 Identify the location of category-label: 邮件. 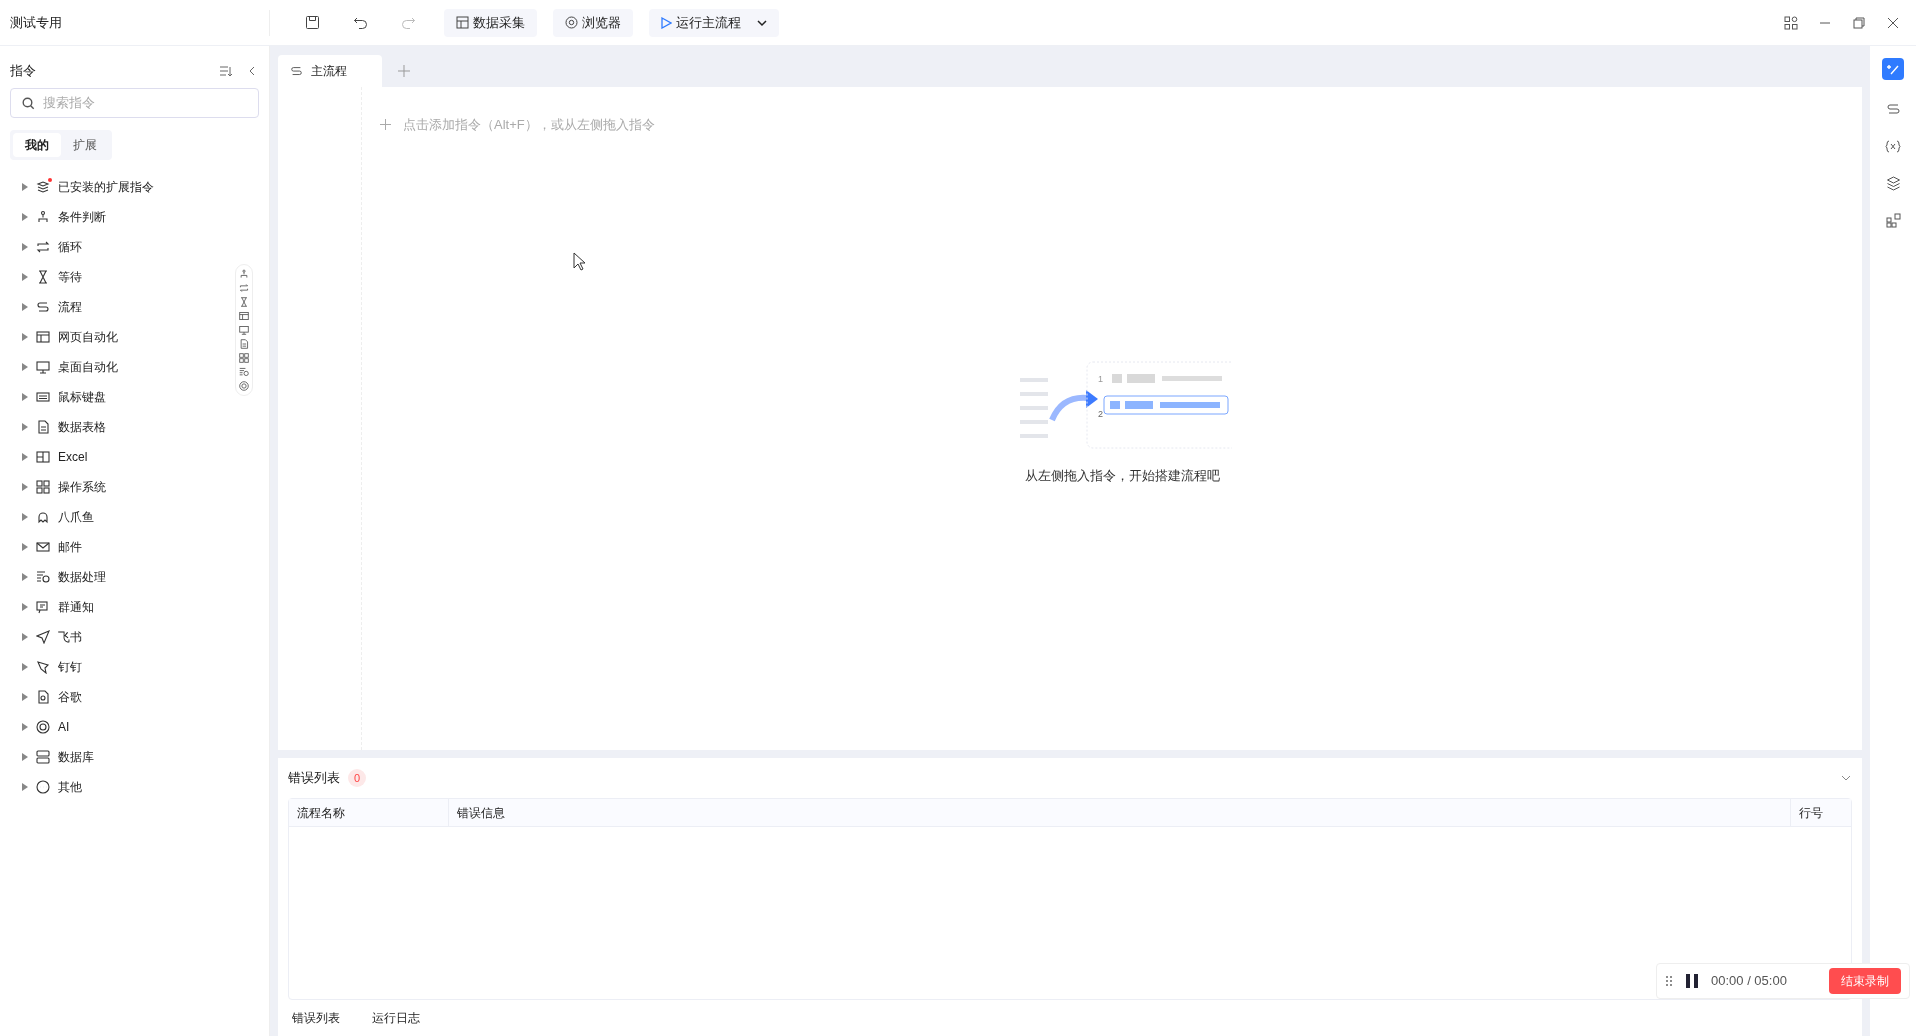
(70, 547).